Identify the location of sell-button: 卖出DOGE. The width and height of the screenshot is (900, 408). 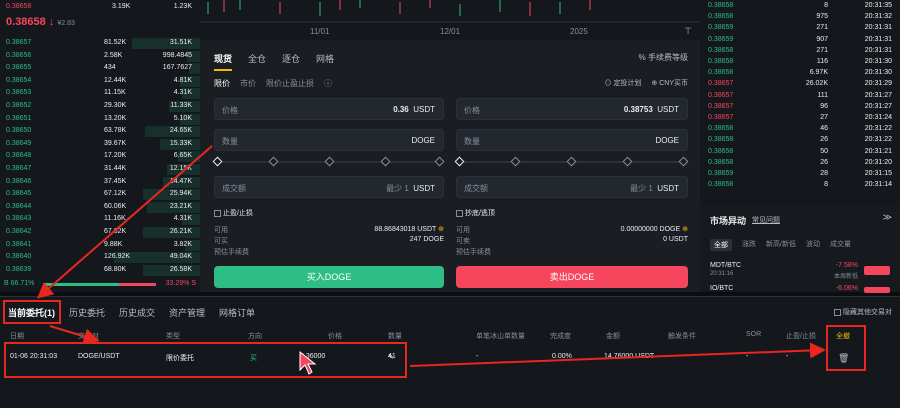
(572, 277).